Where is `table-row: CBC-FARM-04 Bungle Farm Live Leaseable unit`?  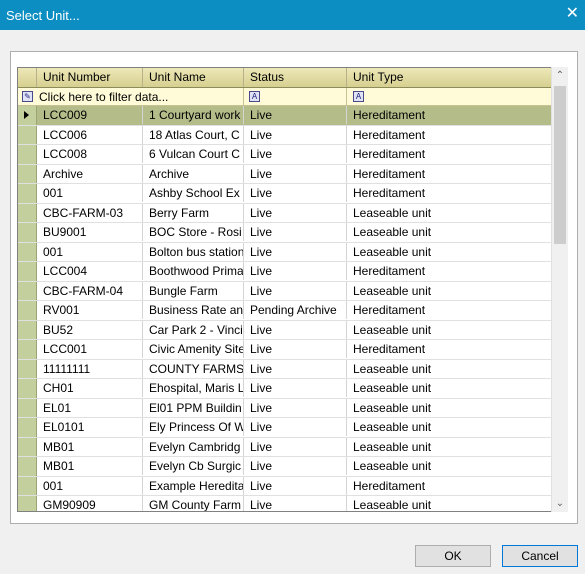 table-row: CBC-FARM-04 Bungle Farm Live Leaseable unit is located at coordinates (284, 291).